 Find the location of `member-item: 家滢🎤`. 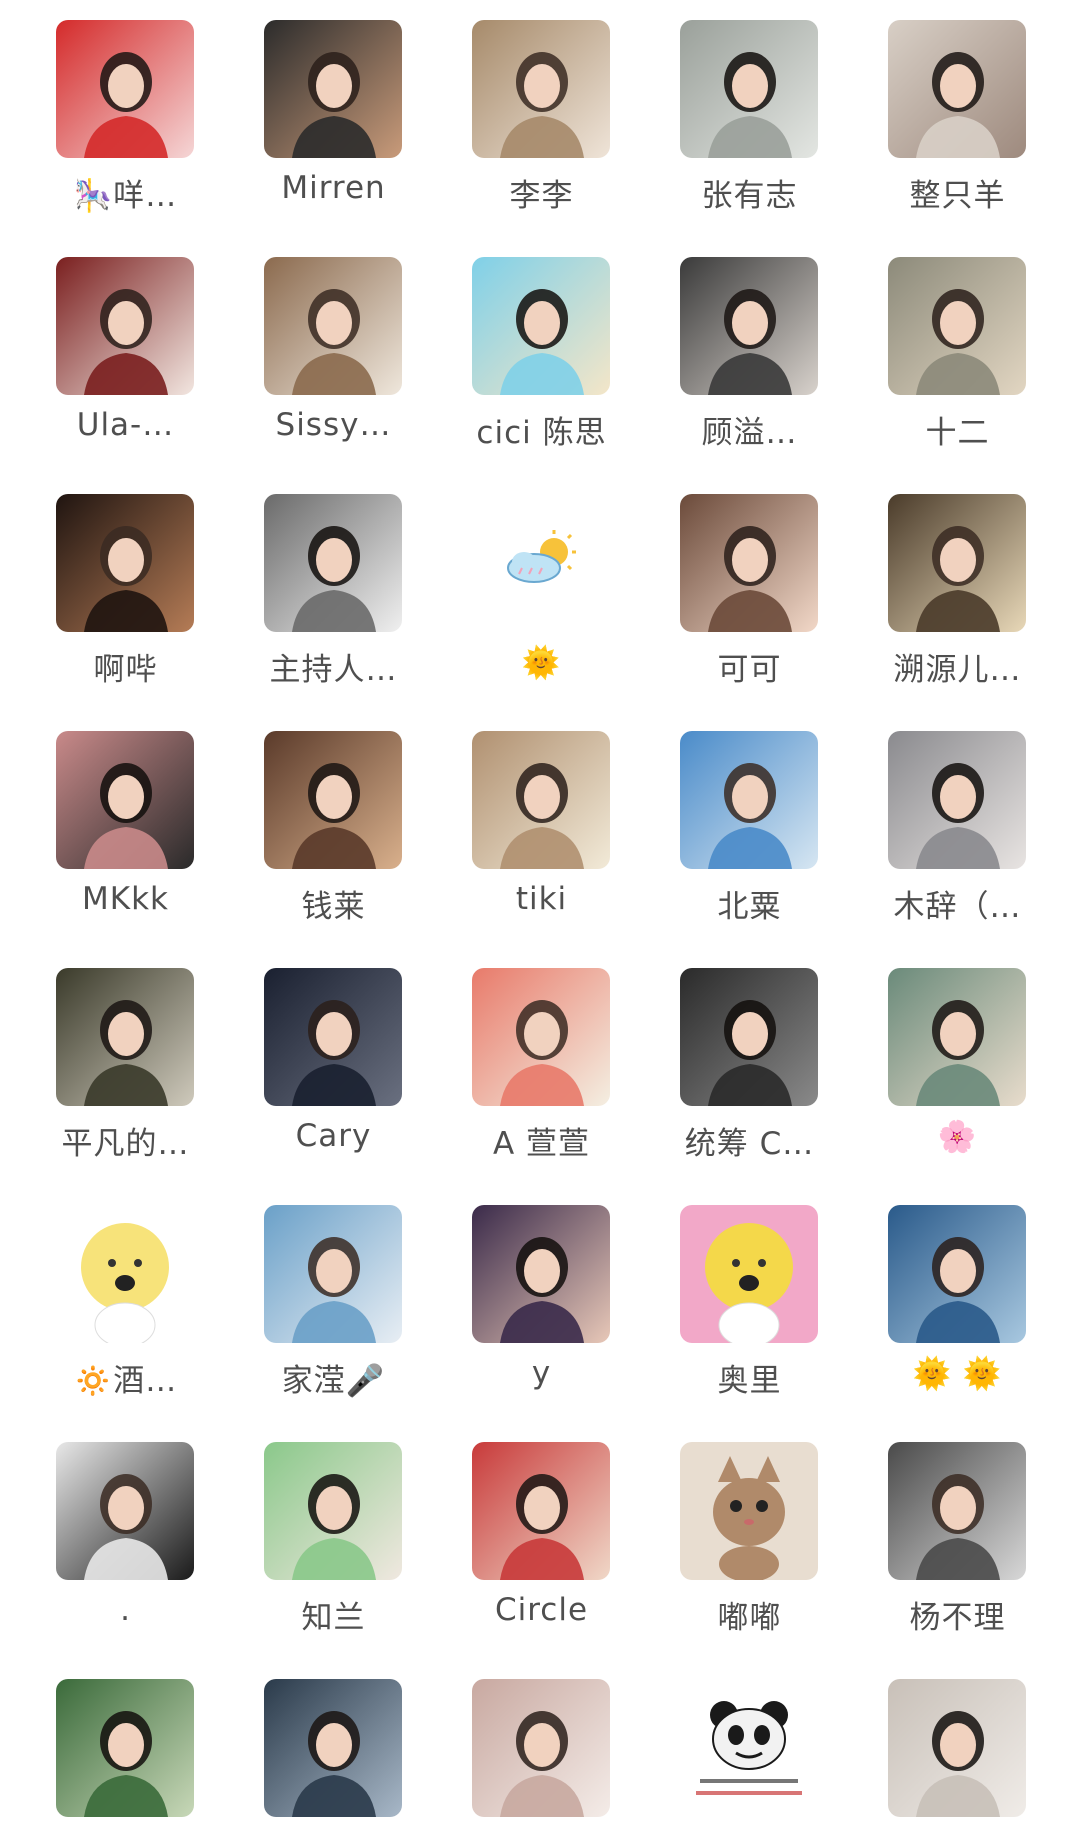

member-item: 家滢🎤 is located at coordinates (333, 1310).